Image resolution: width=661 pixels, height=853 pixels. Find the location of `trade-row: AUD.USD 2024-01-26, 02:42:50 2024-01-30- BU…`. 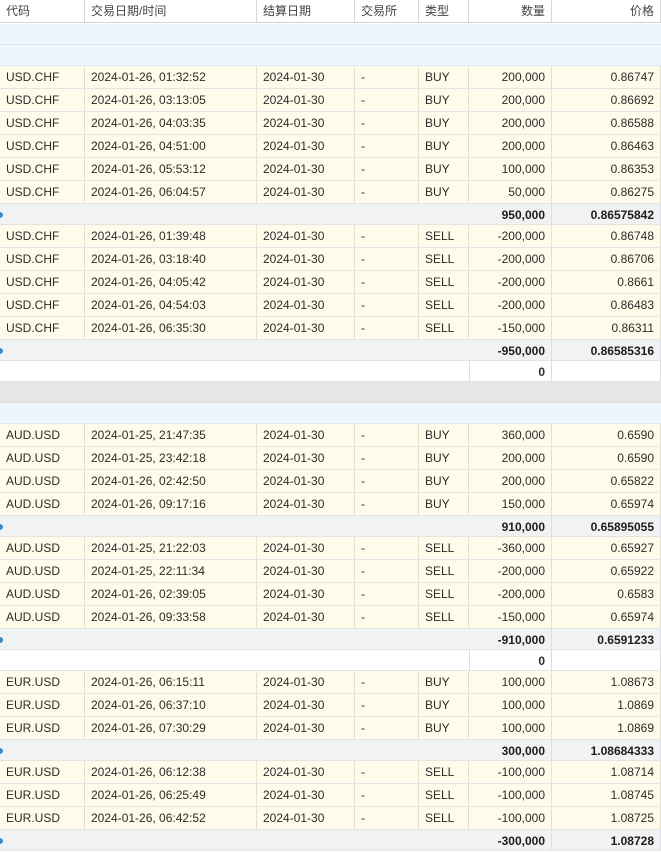

trade-row: AUD.USD 2024-01-26, 02:42:50 2024-01-30- BU… is located at coordinates (330, 481).